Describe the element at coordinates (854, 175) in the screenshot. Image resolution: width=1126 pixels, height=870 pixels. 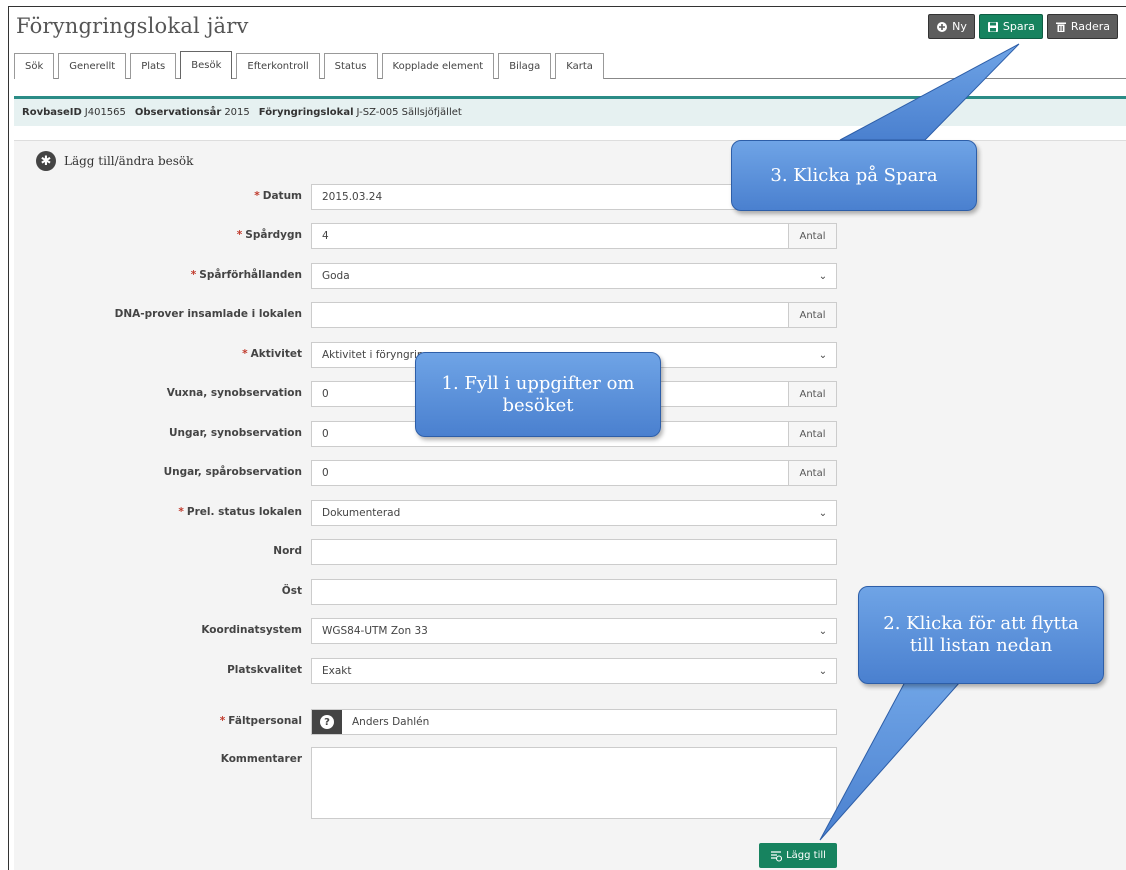
I see `callout-3: 3. Klicka på Spara` at that location.